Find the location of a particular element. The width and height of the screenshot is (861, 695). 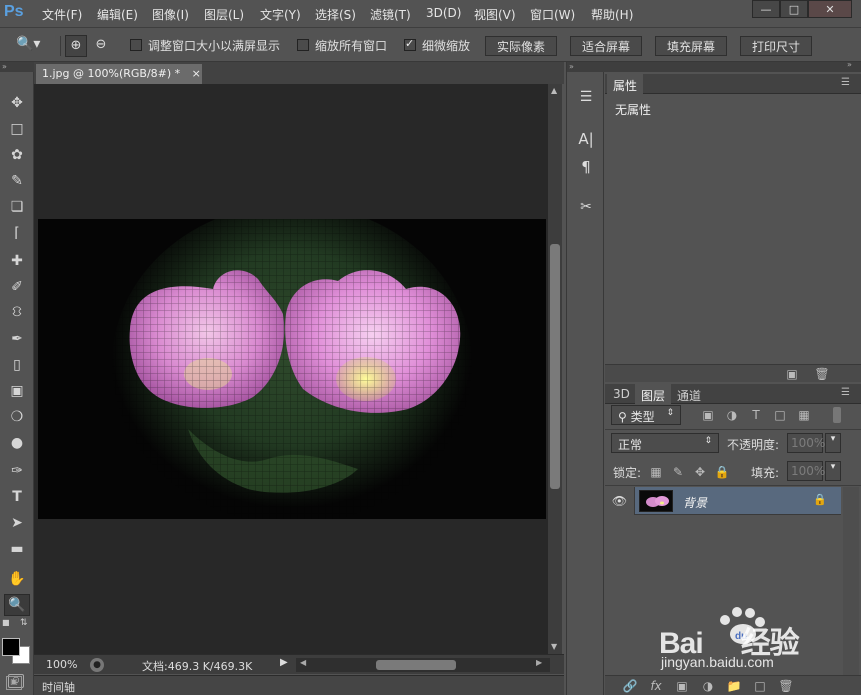

tab-3d: 3D is located at coordinates (621, 394).